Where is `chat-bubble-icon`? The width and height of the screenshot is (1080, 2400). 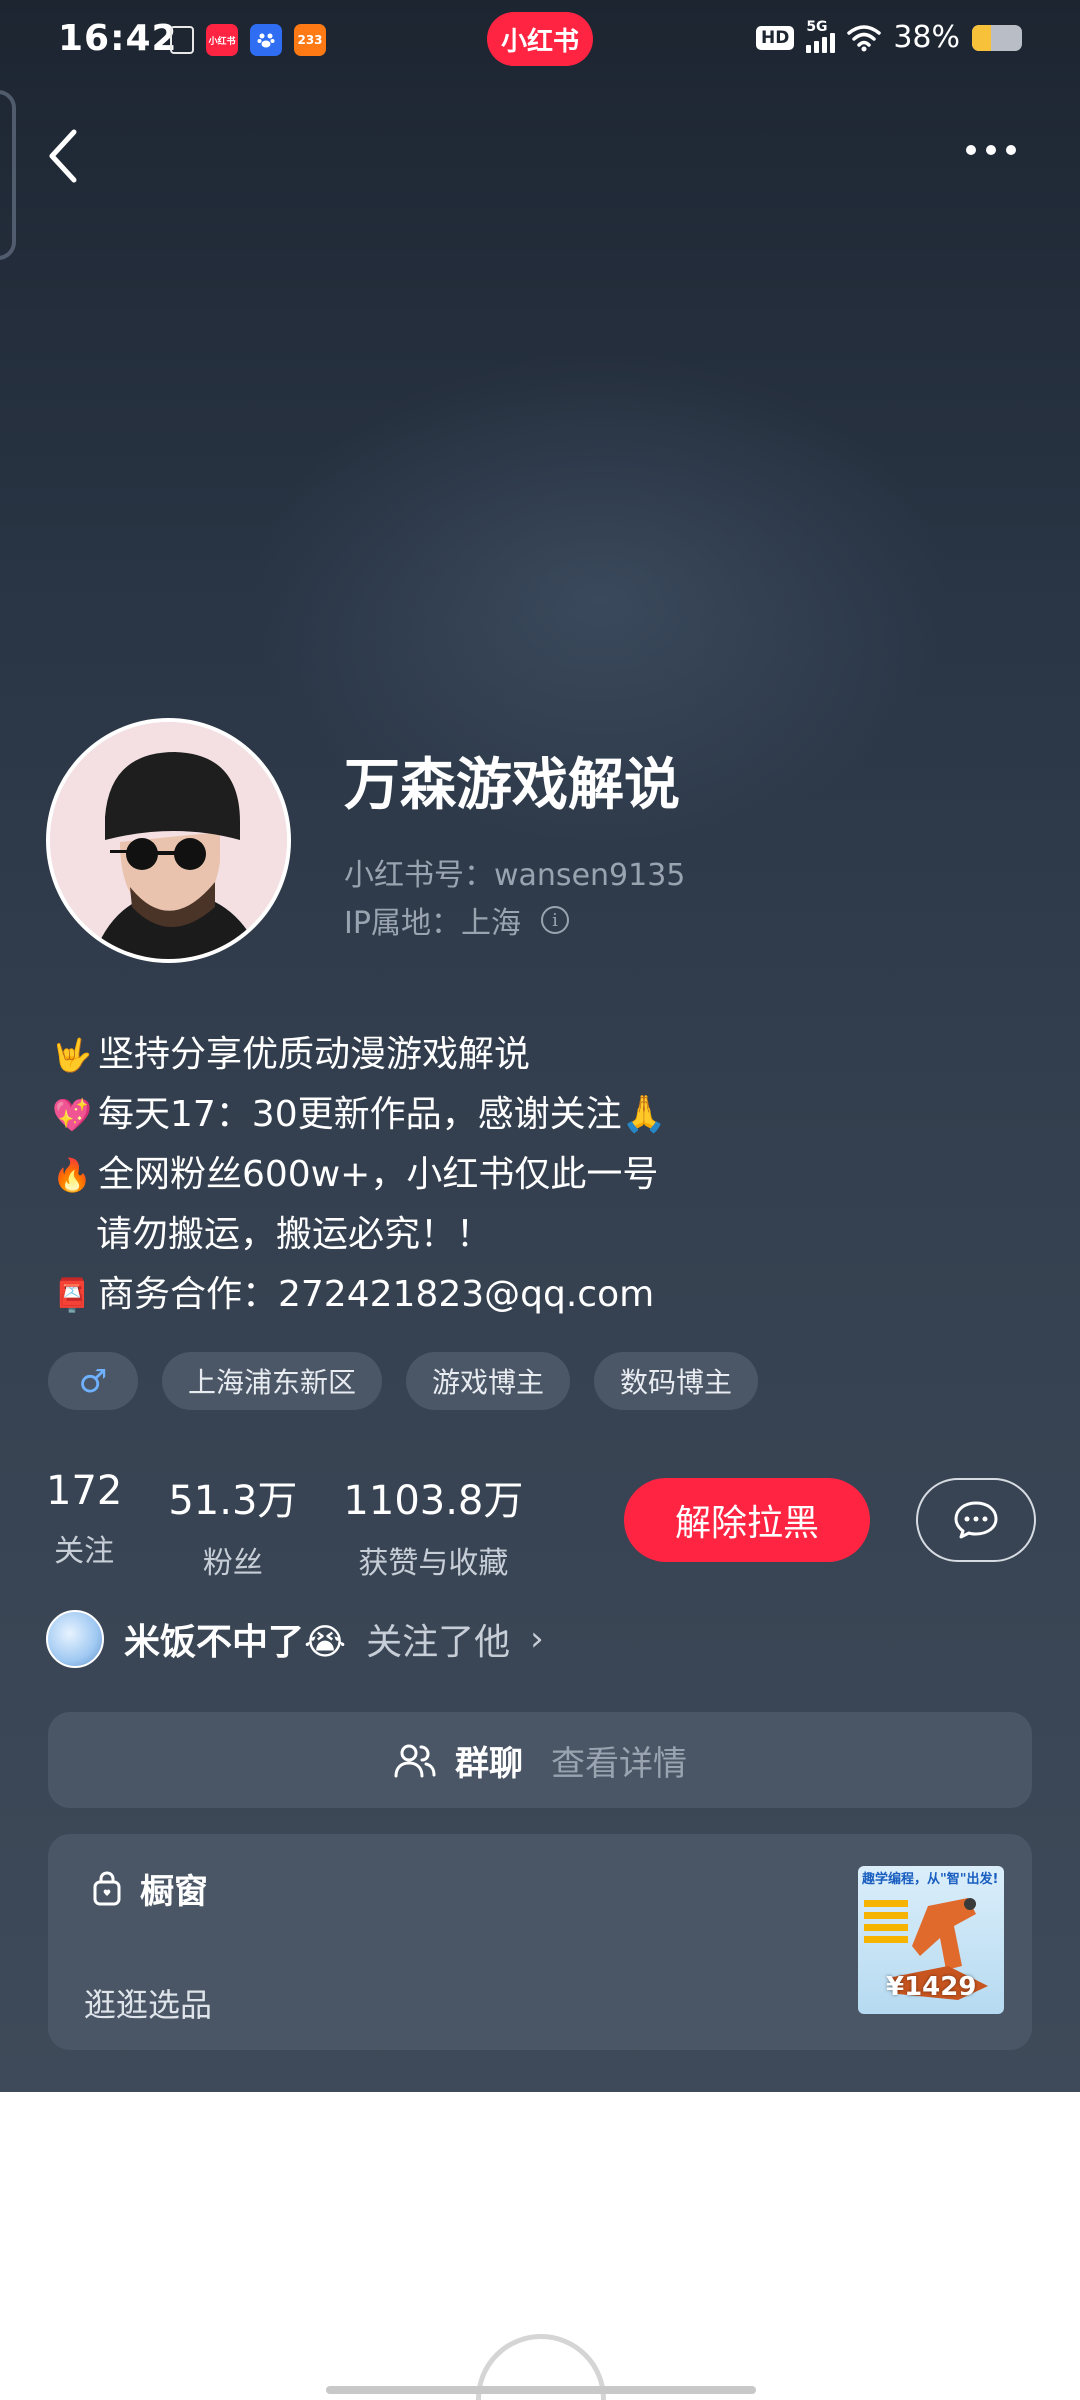 chat-bubble-icon is located at coordinates (976, 1520).